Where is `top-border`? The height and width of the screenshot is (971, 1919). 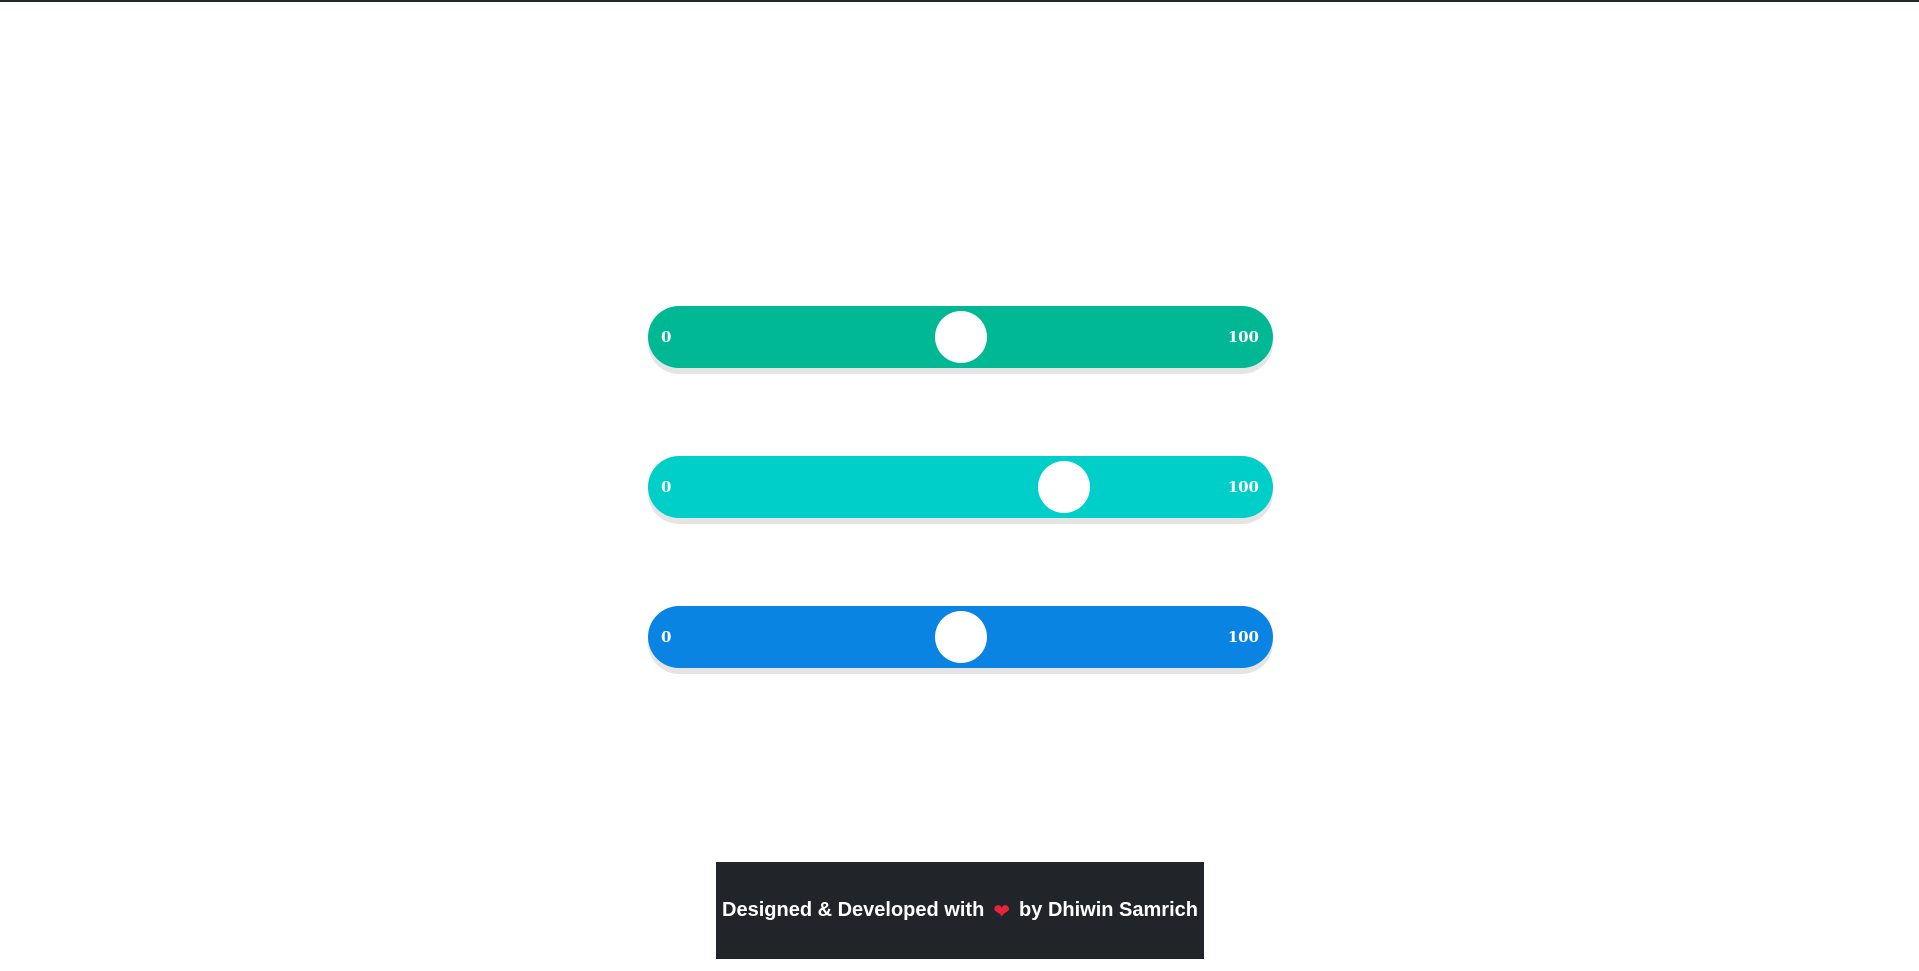
top-border is located at coordinates (959, 1).